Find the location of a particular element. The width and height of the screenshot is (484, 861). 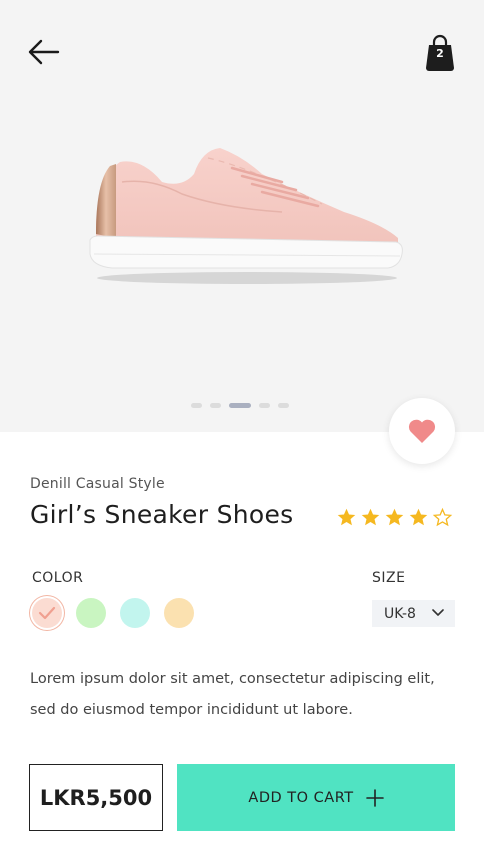

chevron-down-icon is located at coordinates (438, 612).